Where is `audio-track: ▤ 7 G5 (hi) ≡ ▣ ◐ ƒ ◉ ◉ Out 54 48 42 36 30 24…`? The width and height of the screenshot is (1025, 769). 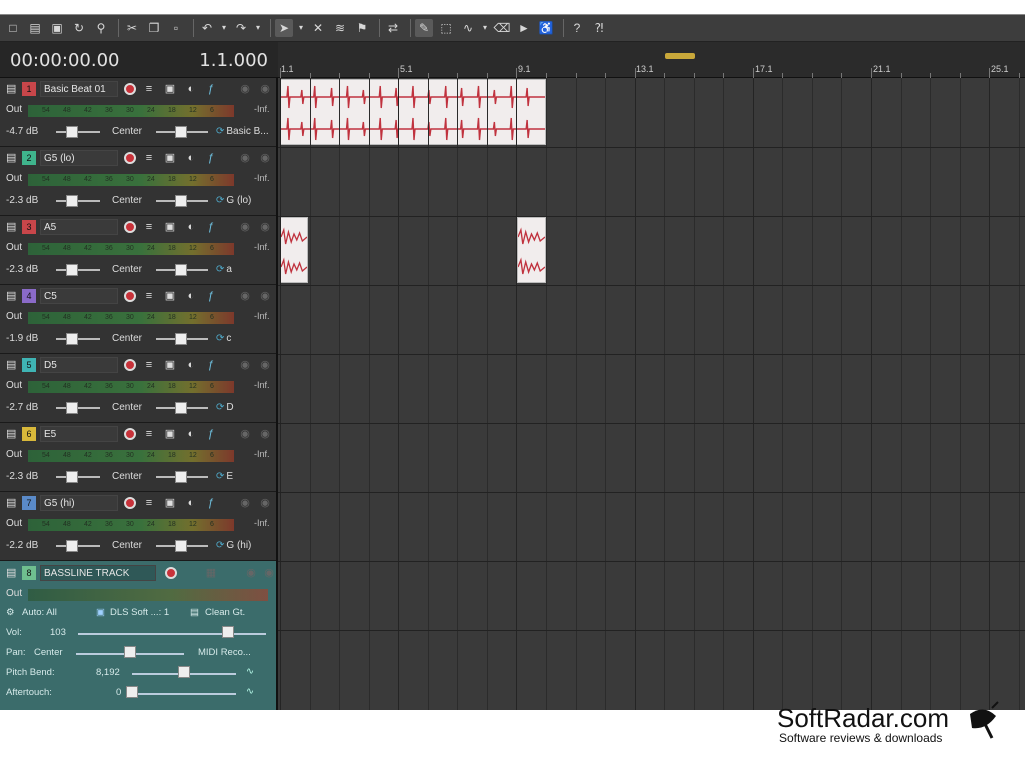
audio-track: ▤ 7 G5 (hi) ≡ ▣ ◐ ƒ ◉ ◉ Out 54 48 42 36 30 24… is located at coordinates (138, 526).